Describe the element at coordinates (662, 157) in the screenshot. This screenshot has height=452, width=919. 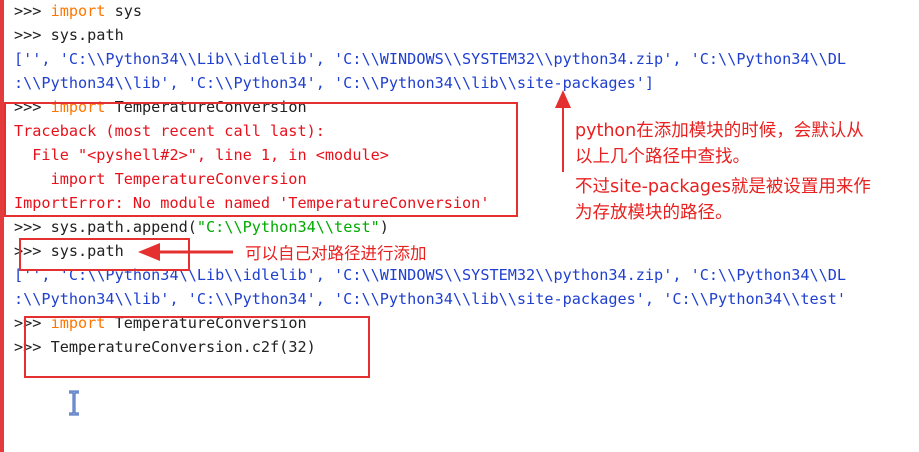
I see `note-default-search-paths-2: 以上几个路径中查找。` at that location.